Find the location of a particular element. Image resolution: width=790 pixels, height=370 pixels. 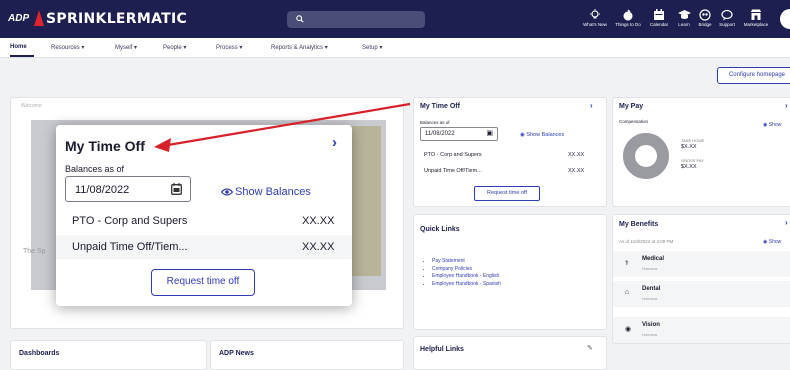

time-off-date-value: 11/08/2022 is located at coordinates (440, 134).